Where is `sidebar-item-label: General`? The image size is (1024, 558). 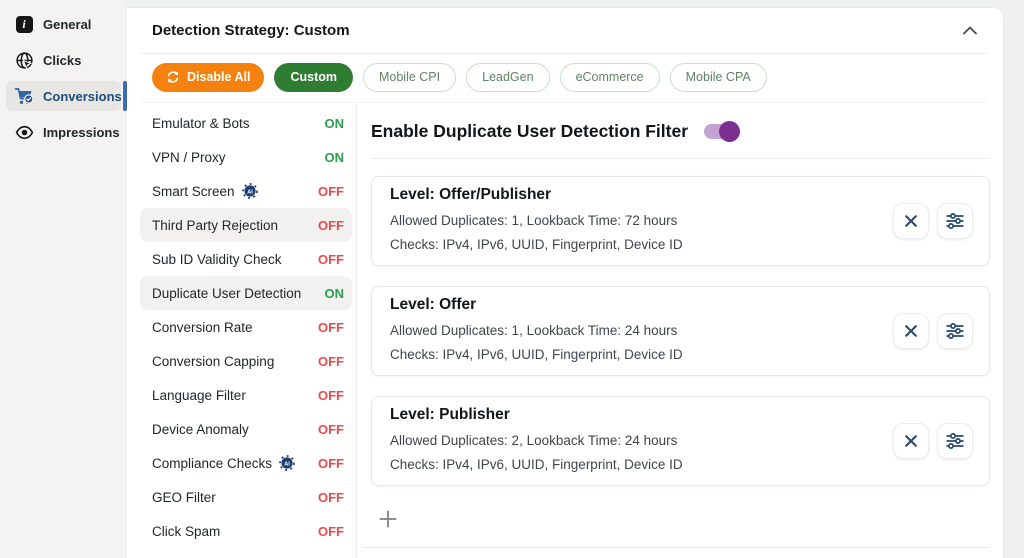 sidebar-item-label: General is located at coordinates (67, 24).